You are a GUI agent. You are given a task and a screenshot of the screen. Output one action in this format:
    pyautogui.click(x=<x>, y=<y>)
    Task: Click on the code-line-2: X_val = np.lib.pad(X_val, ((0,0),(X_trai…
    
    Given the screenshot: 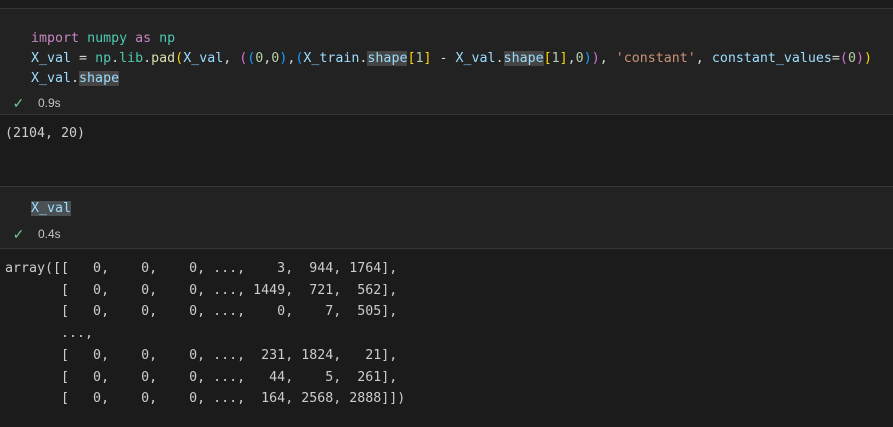 What is the action you would take?
    pyautogui.click(x=462, y=59)
    